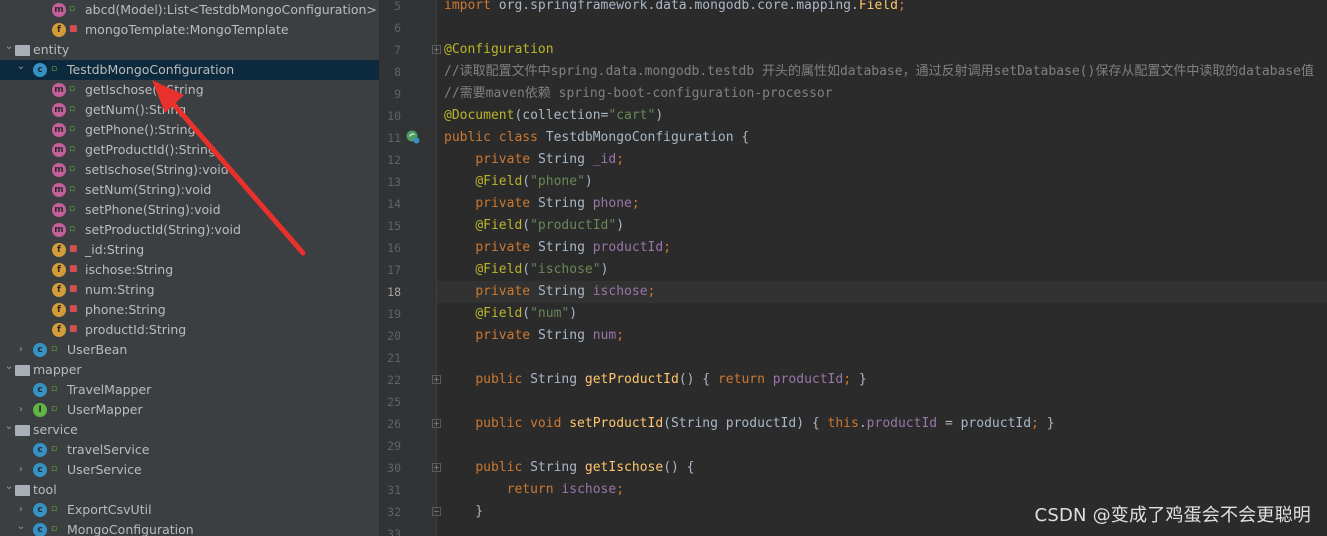 This screenshot has height=536, width=1327. I want to click on tree-node-row: f ■ productId:String, so click(189, 330).